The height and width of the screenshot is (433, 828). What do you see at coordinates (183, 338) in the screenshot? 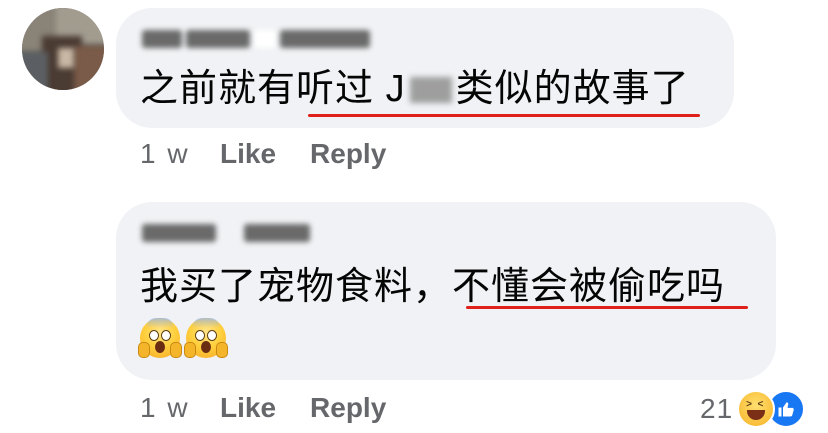
I see `emoji-row` at bounding box center [183, 338].